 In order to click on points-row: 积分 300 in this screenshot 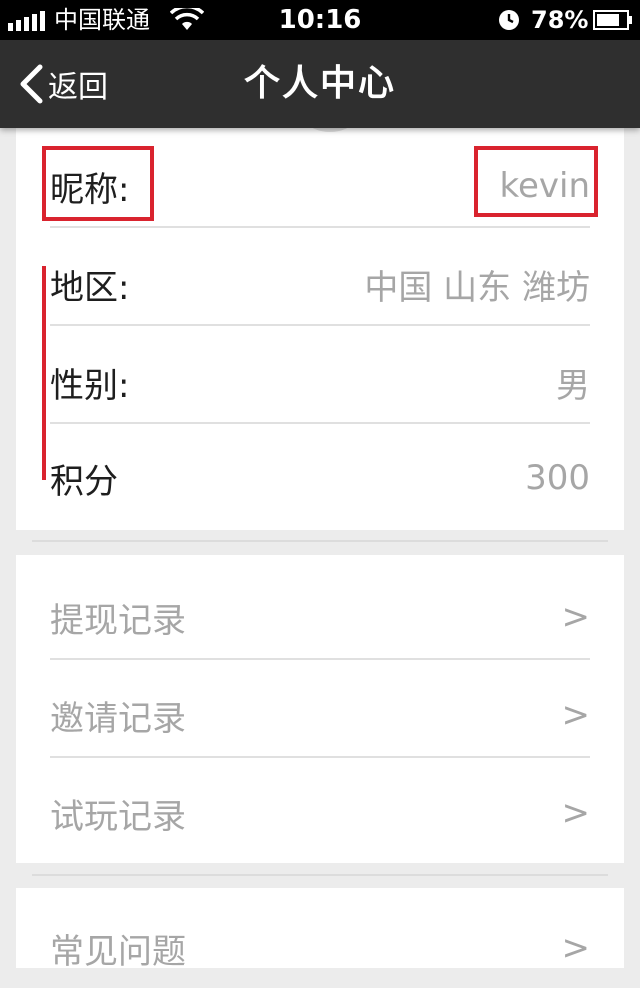, I will do `click(320, 478)`.